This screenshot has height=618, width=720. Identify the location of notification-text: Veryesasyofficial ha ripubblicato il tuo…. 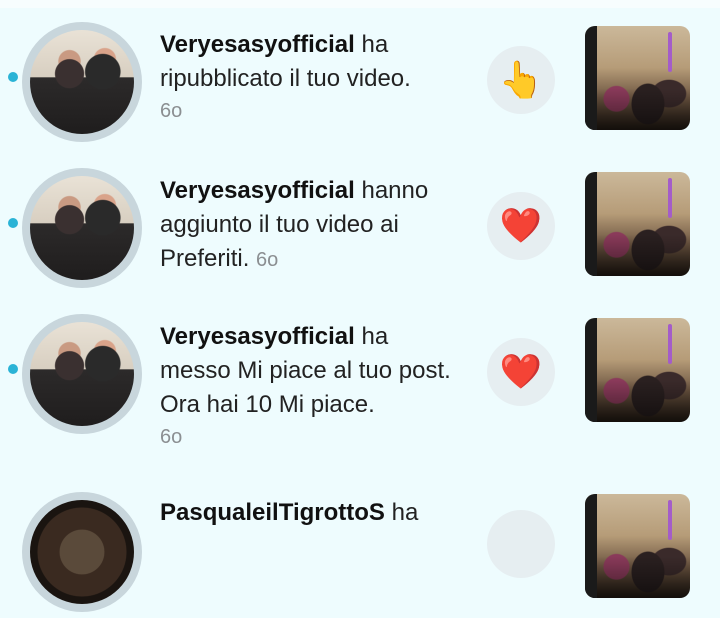
(310, 77).